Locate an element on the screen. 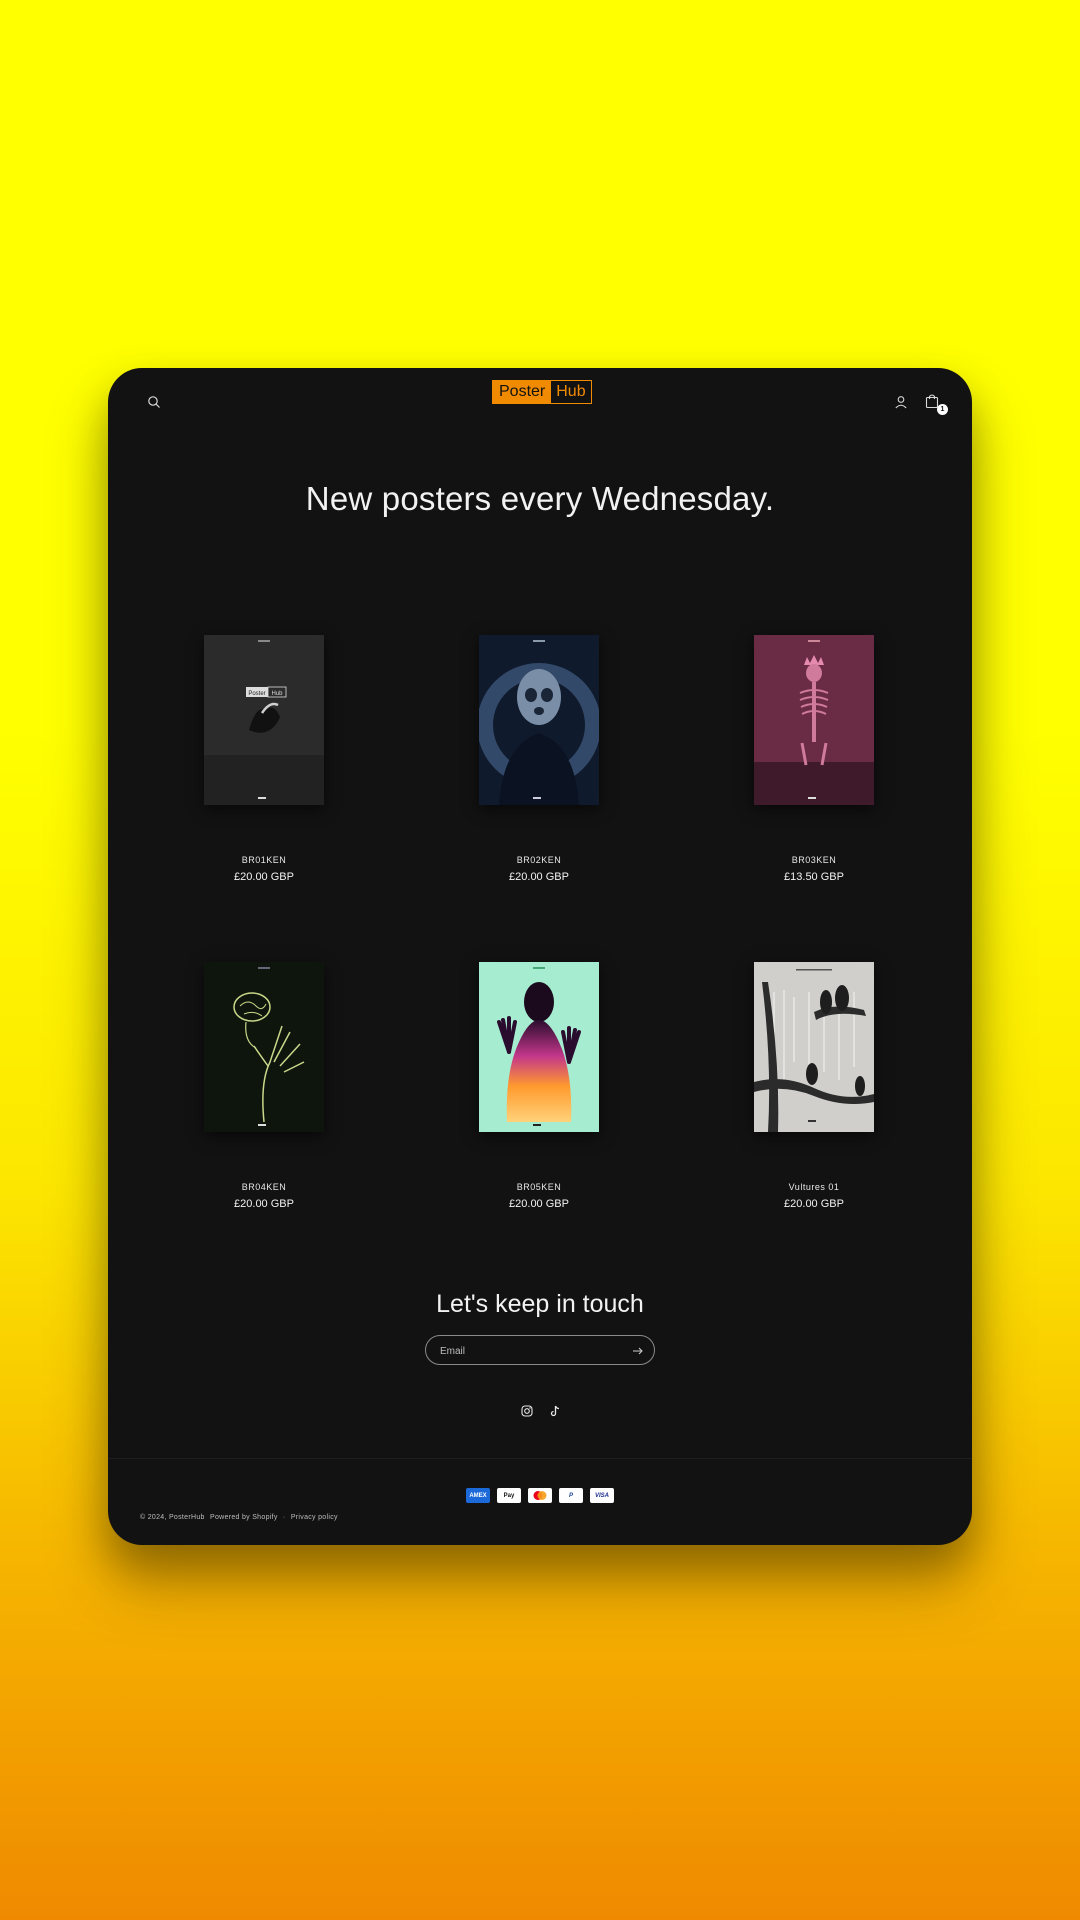 The image size is (1080, 1920). product-card: Poster Hub BR01KEN £20.00 GBP is located at coordinates (264, 759).